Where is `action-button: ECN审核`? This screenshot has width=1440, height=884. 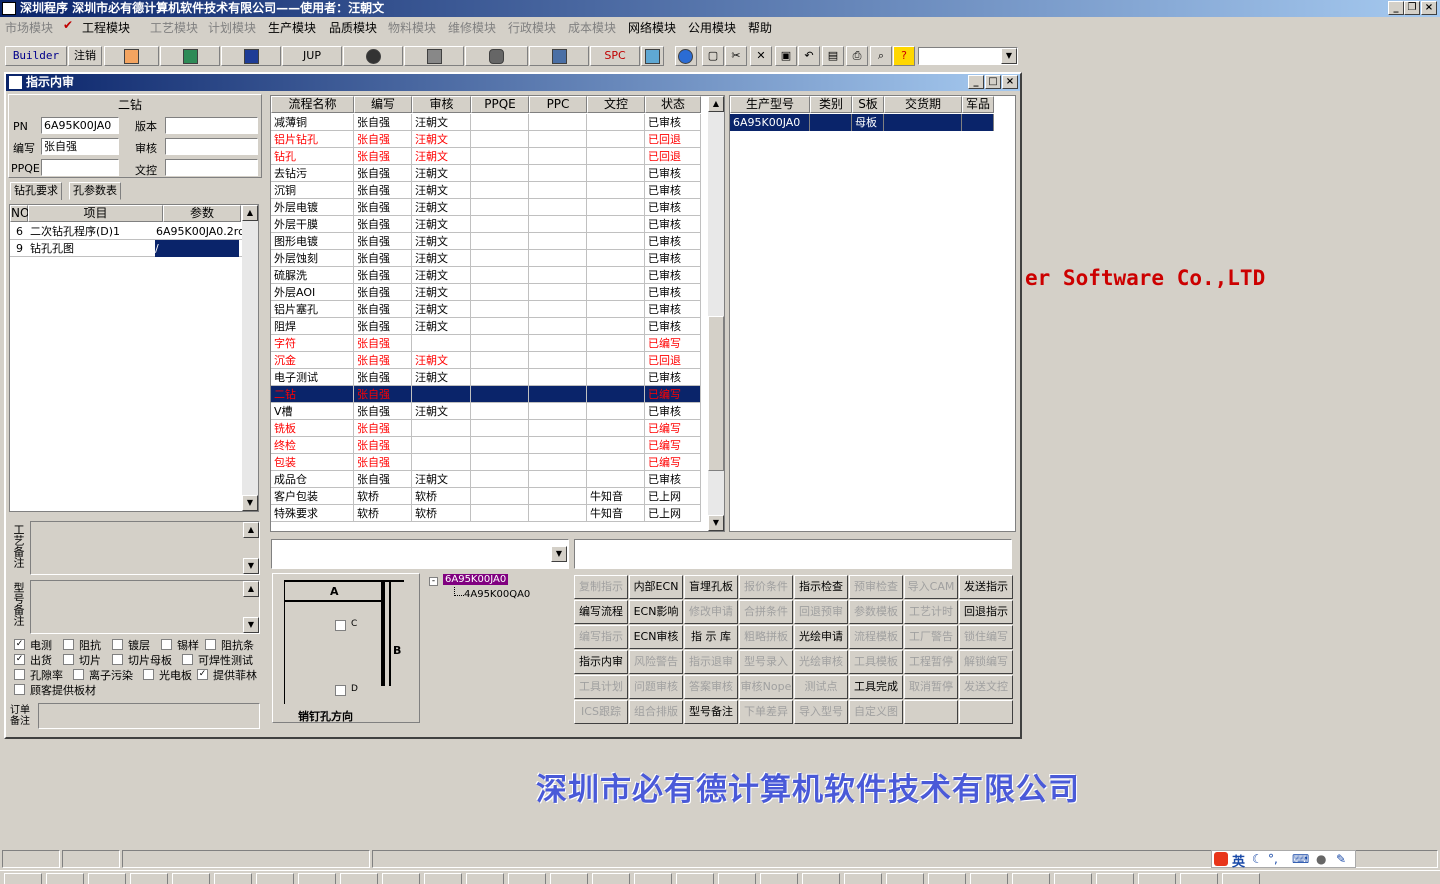
action-button: ECN审核 is located at coordinates (656, 637).